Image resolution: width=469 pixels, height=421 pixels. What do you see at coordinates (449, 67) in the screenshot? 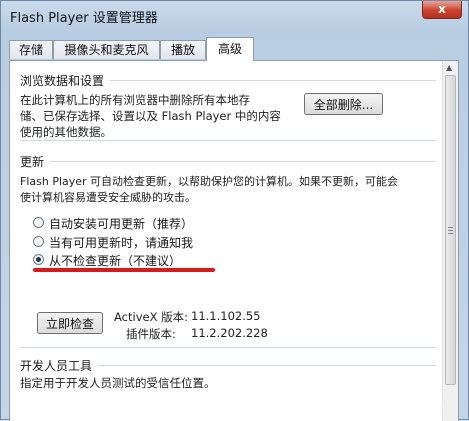
I see `scroll-up-icon: ▲` at bounding box center [449, 67].